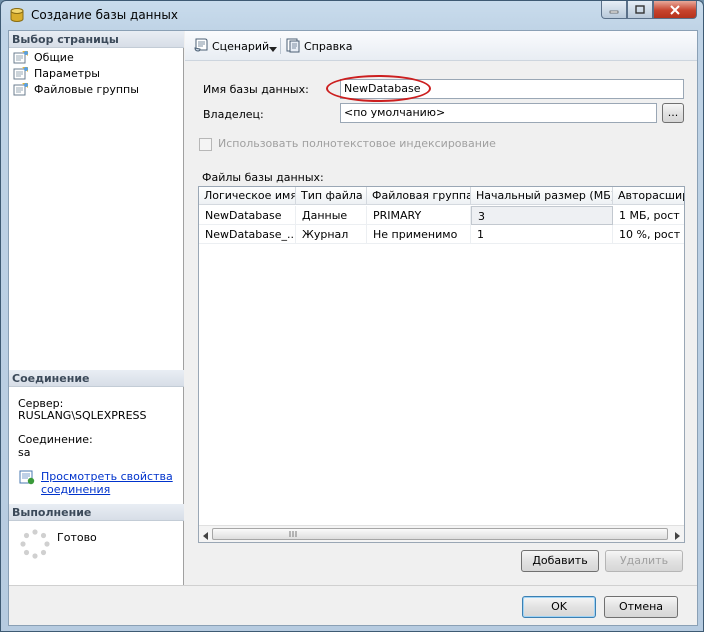  I want to click on maximize-button, so click(640, 10).